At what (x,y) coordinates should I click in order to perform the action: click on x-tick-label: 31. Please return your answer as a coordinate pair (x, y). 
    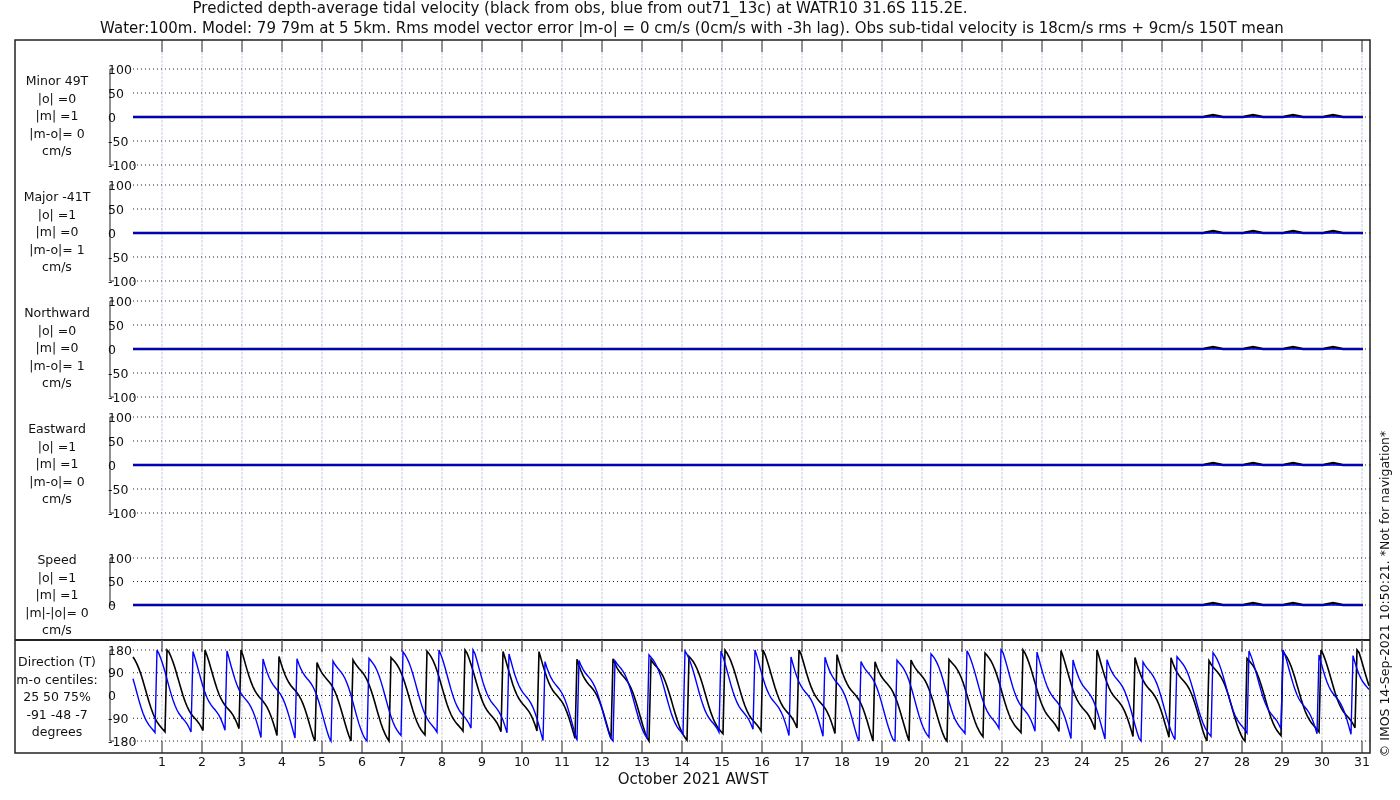
    Looking at the image, I should click on (1362, 761).